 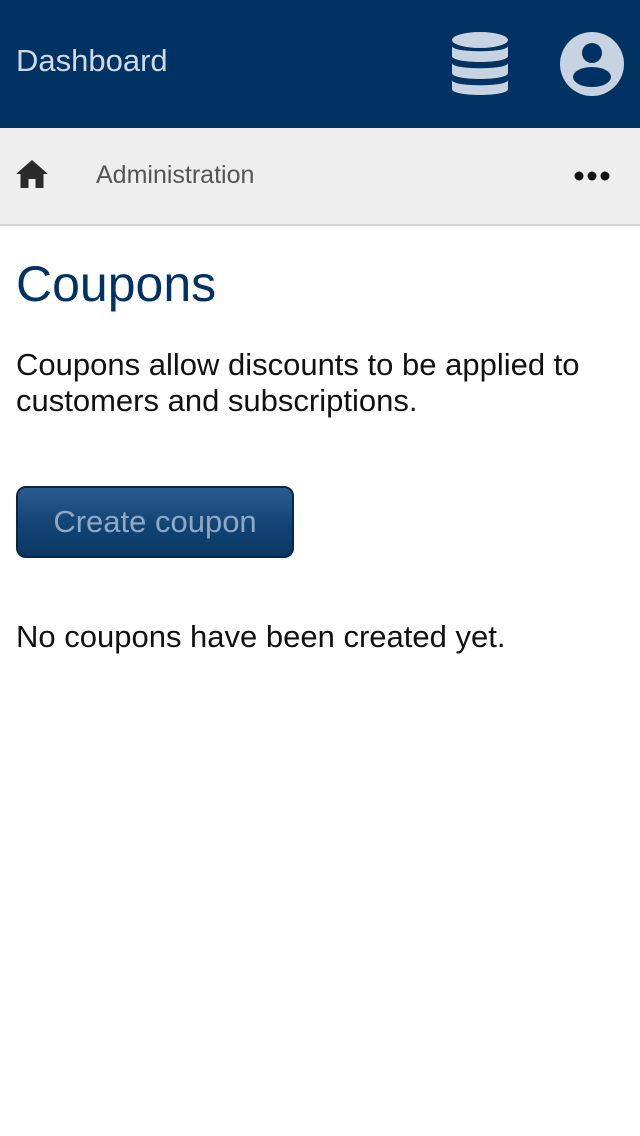 I want to click on app-title: Dashboard, so click(x=92, y=61).